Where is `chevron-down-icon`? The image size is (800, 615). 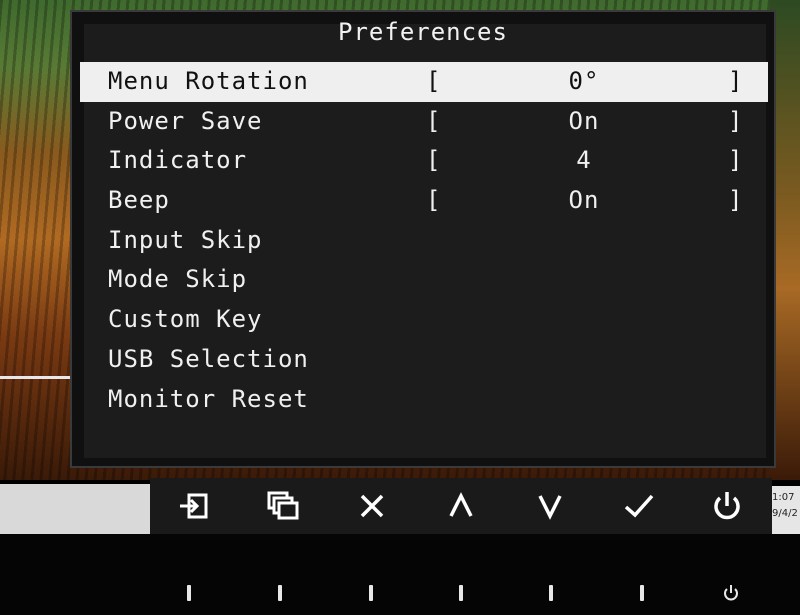
chevron-down-icon is located at coordinates (550, 507).